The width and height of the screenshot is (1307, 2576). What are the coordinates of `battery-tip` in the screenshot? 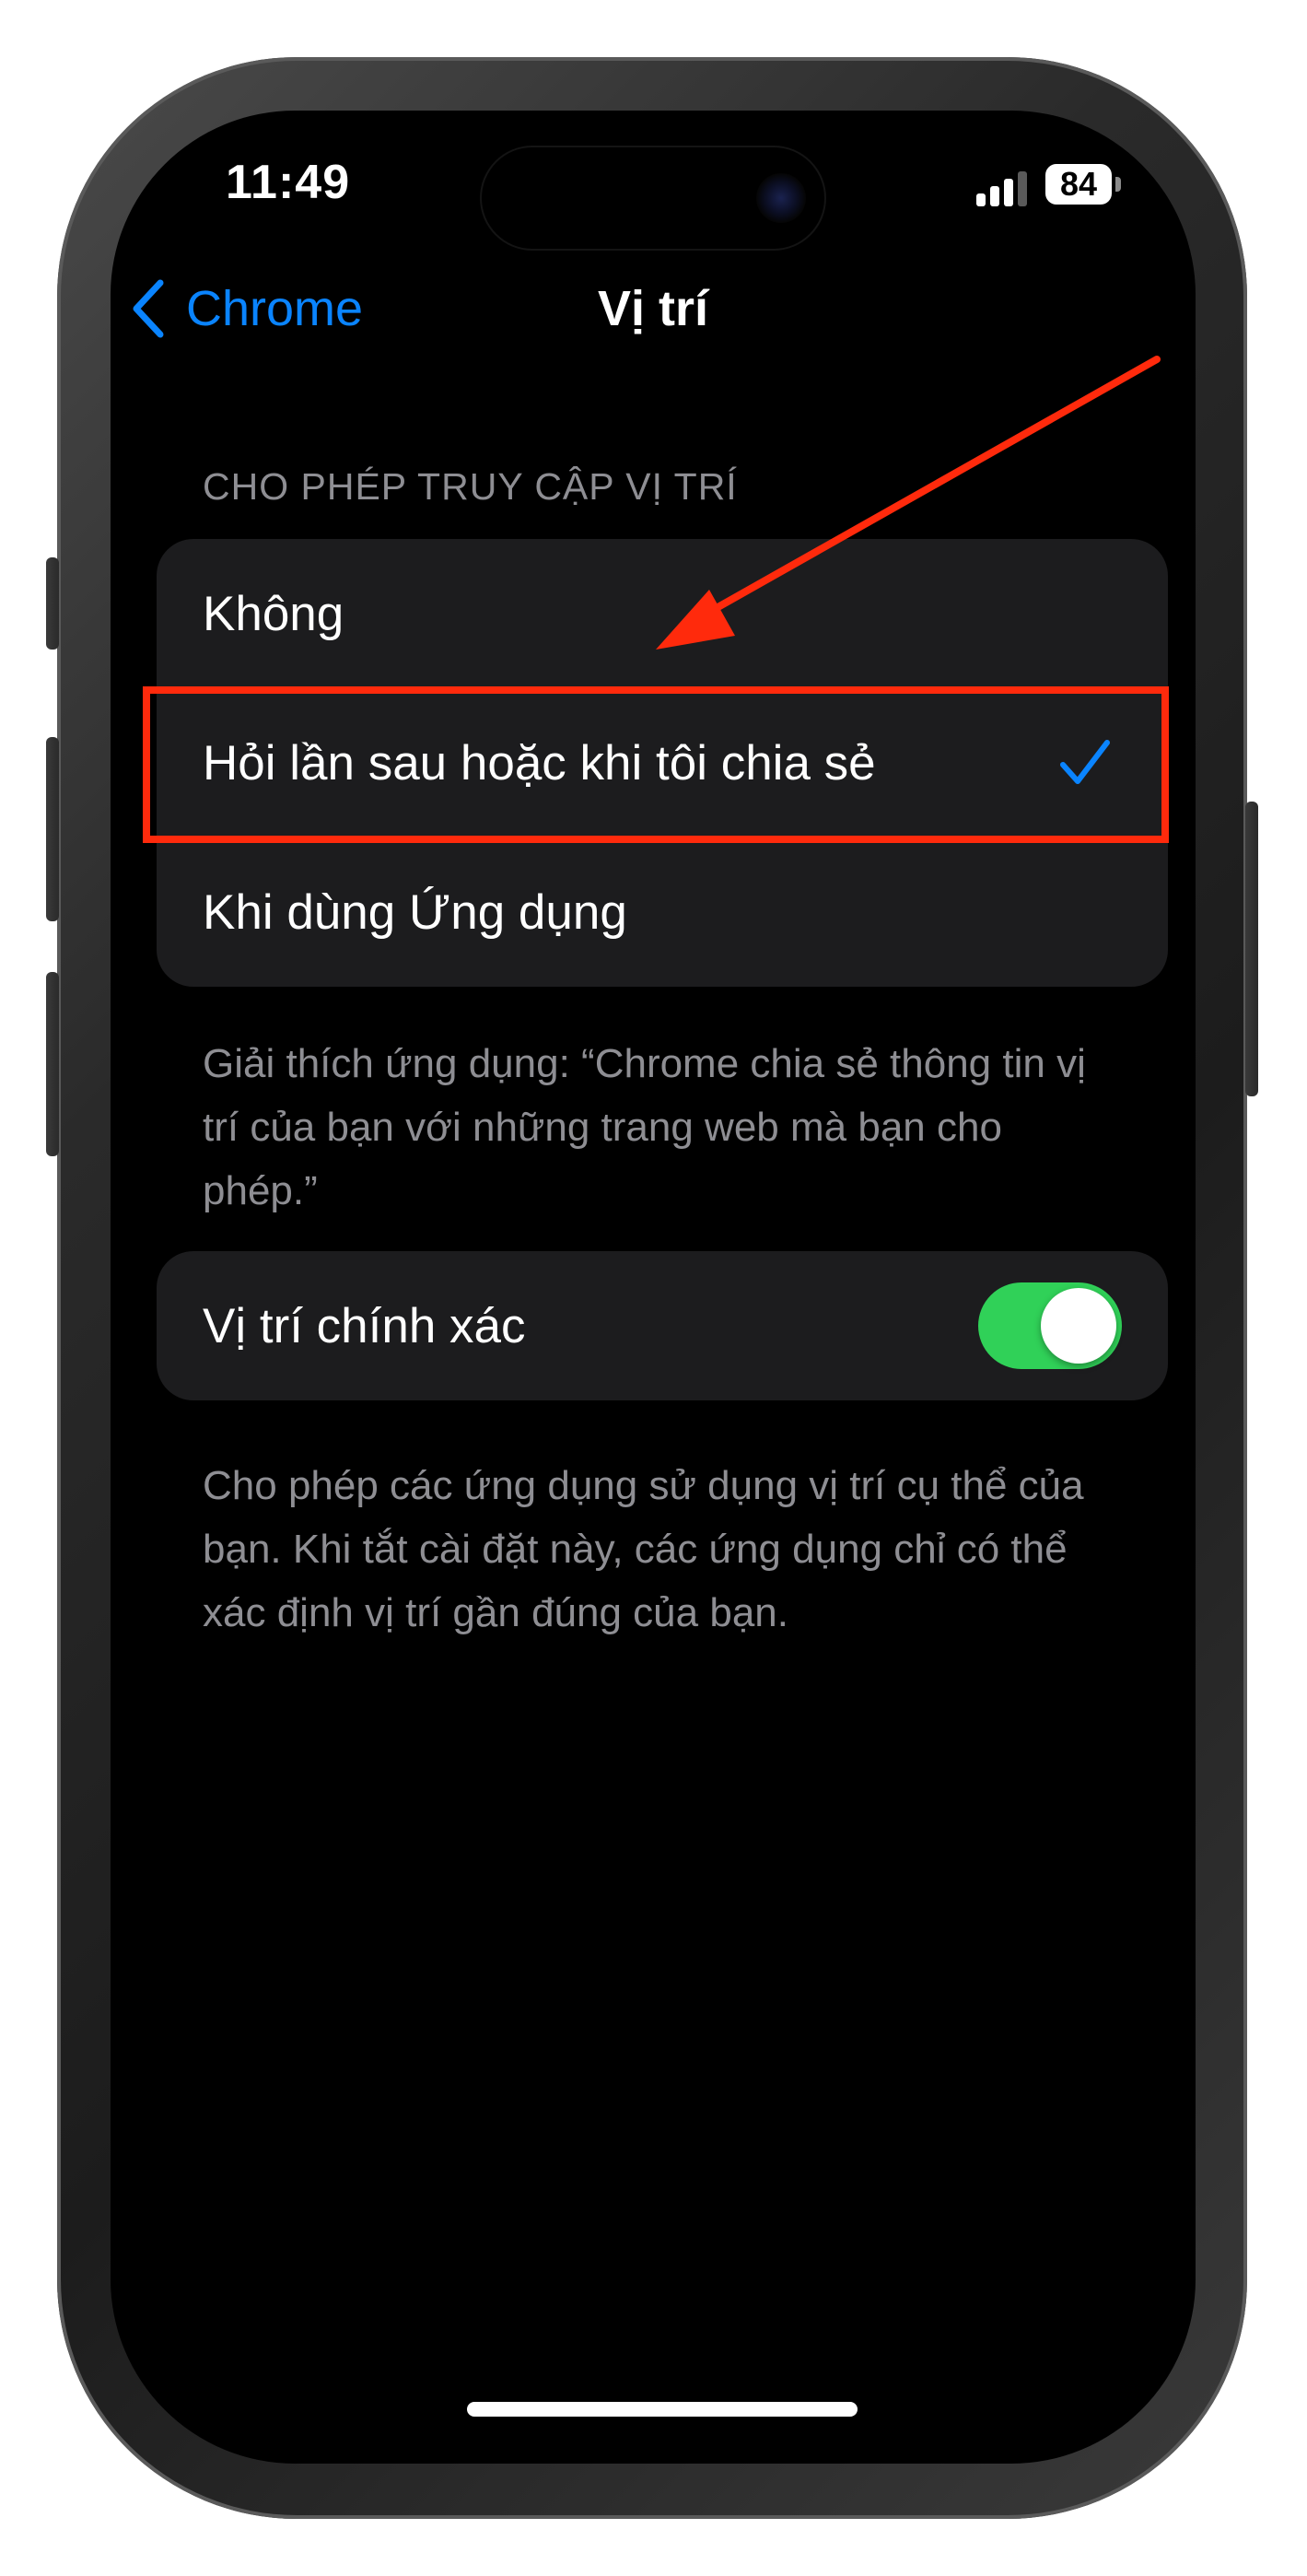 It's located at (1118, 184).